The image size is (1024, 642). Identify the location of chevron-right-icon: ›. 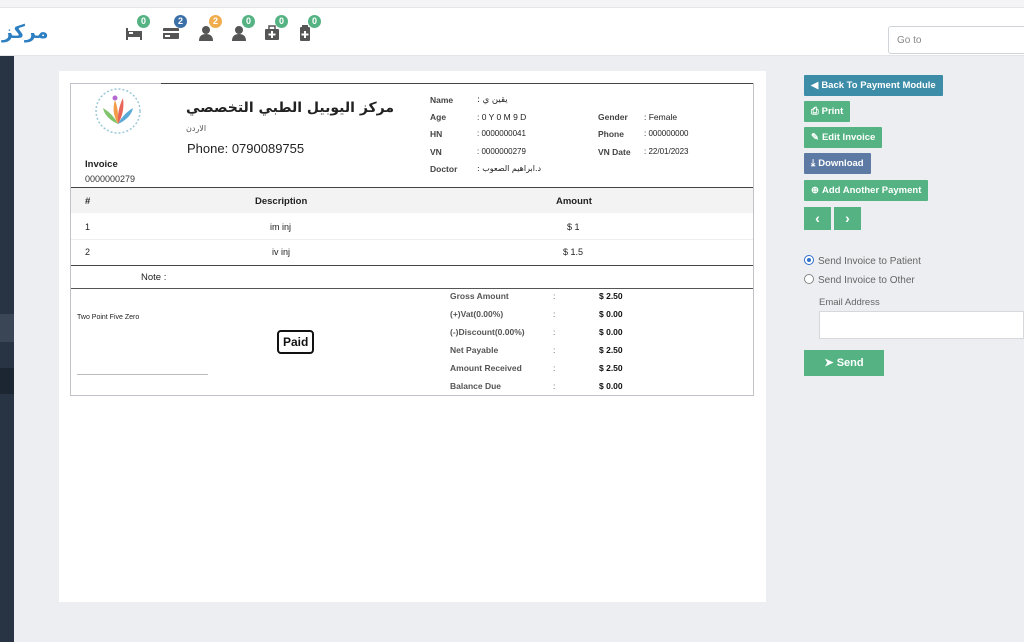
(847, 218).